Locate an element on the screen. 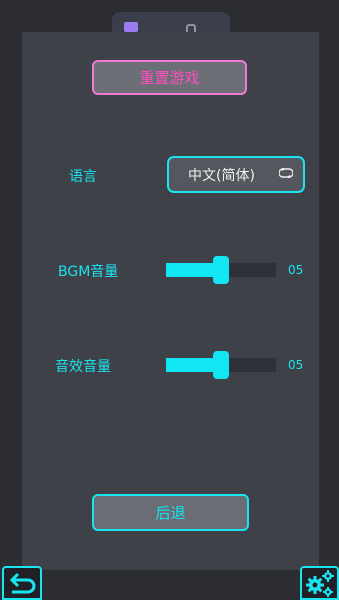 This screenshot has width=339, height=600. settings-corner-button is located at coordinates (319, 583).